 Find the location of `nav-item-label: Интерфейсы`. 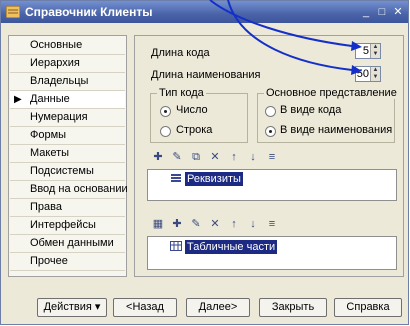

nav-item-label: Интерфейсы is located at coordinates (63, 225).